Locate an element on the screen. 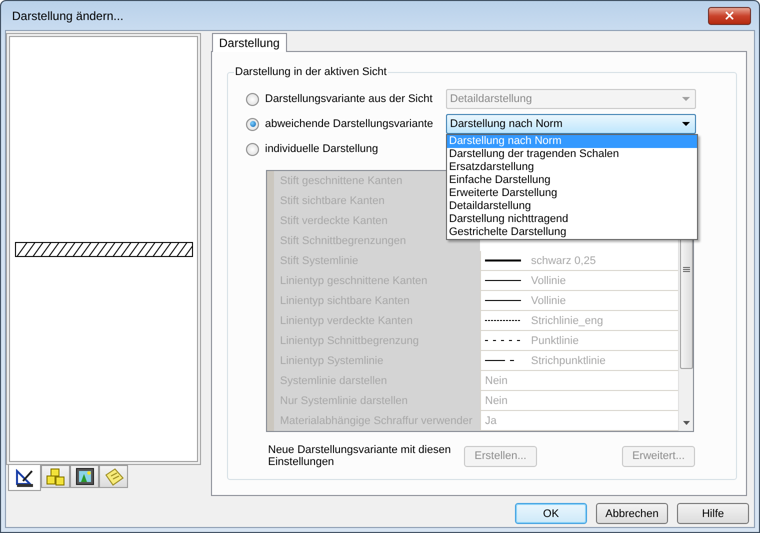 Image resolution: width=760 pixels, height=533 pixels. note-text: Neue Darstellungsvariante mit diesen Einstellungen is located at coordinates (360, 456).